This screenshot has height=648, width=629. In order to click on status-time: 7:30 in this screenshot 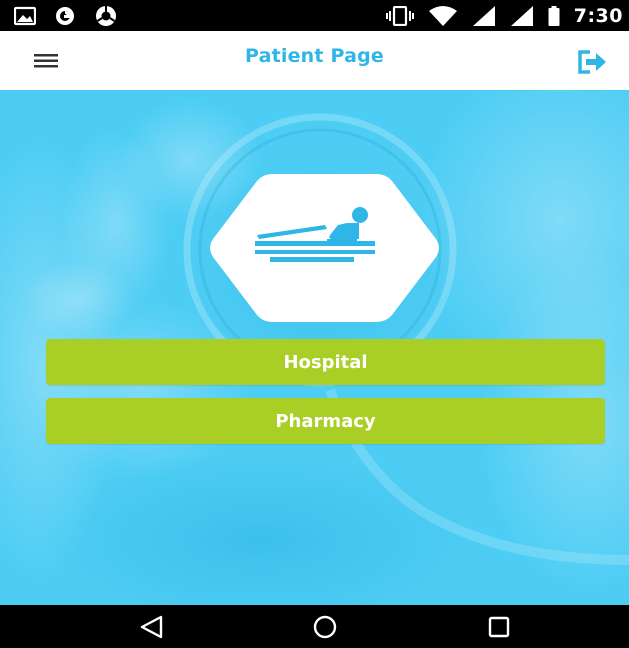, I will do `click(598, 16)`.